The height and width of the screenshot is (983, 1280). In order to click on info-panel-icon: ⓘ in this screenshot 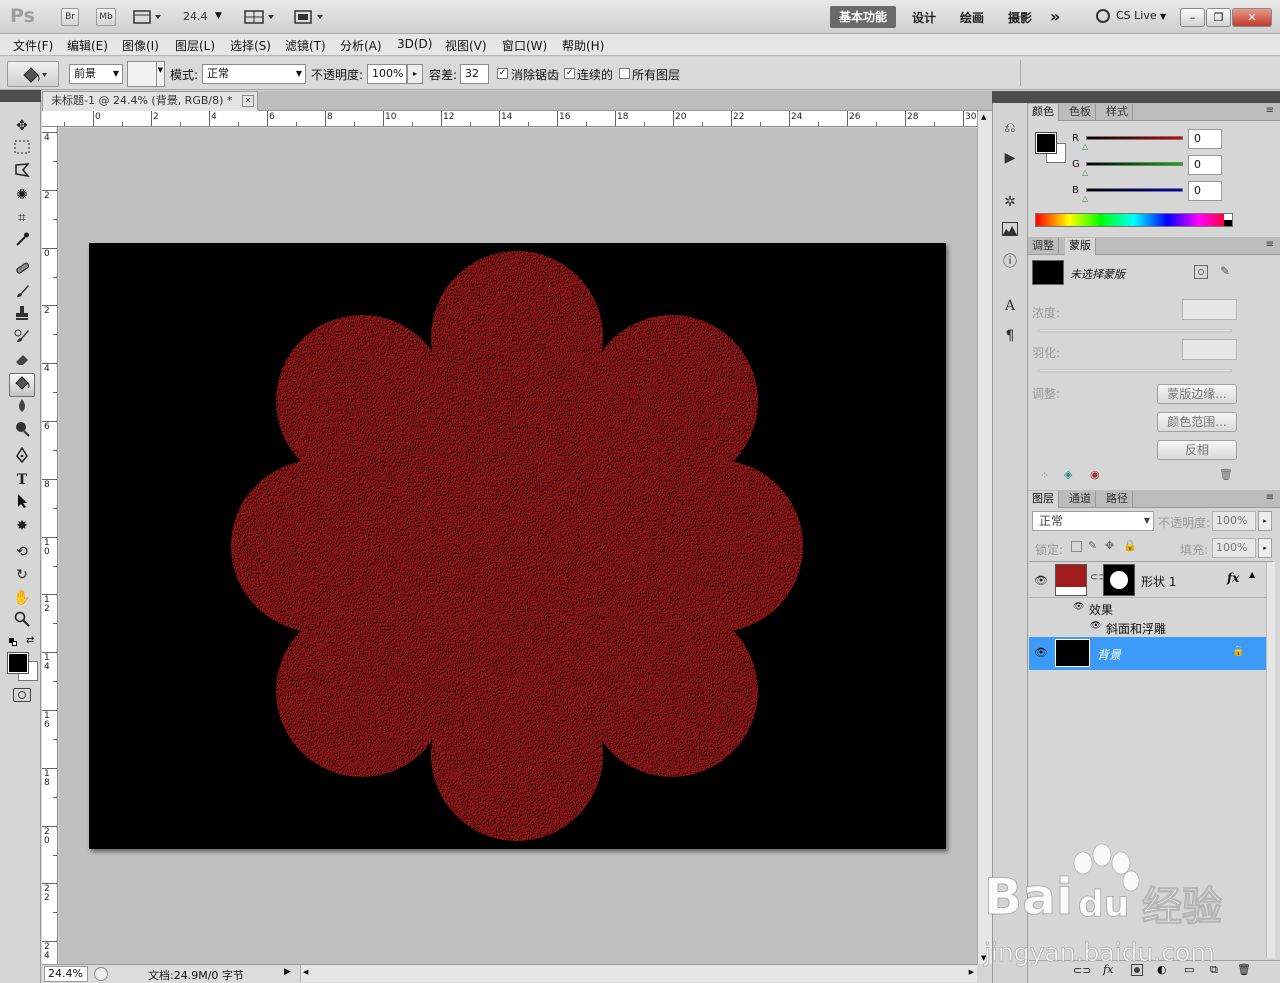, I will do `click(1010, 262)`.